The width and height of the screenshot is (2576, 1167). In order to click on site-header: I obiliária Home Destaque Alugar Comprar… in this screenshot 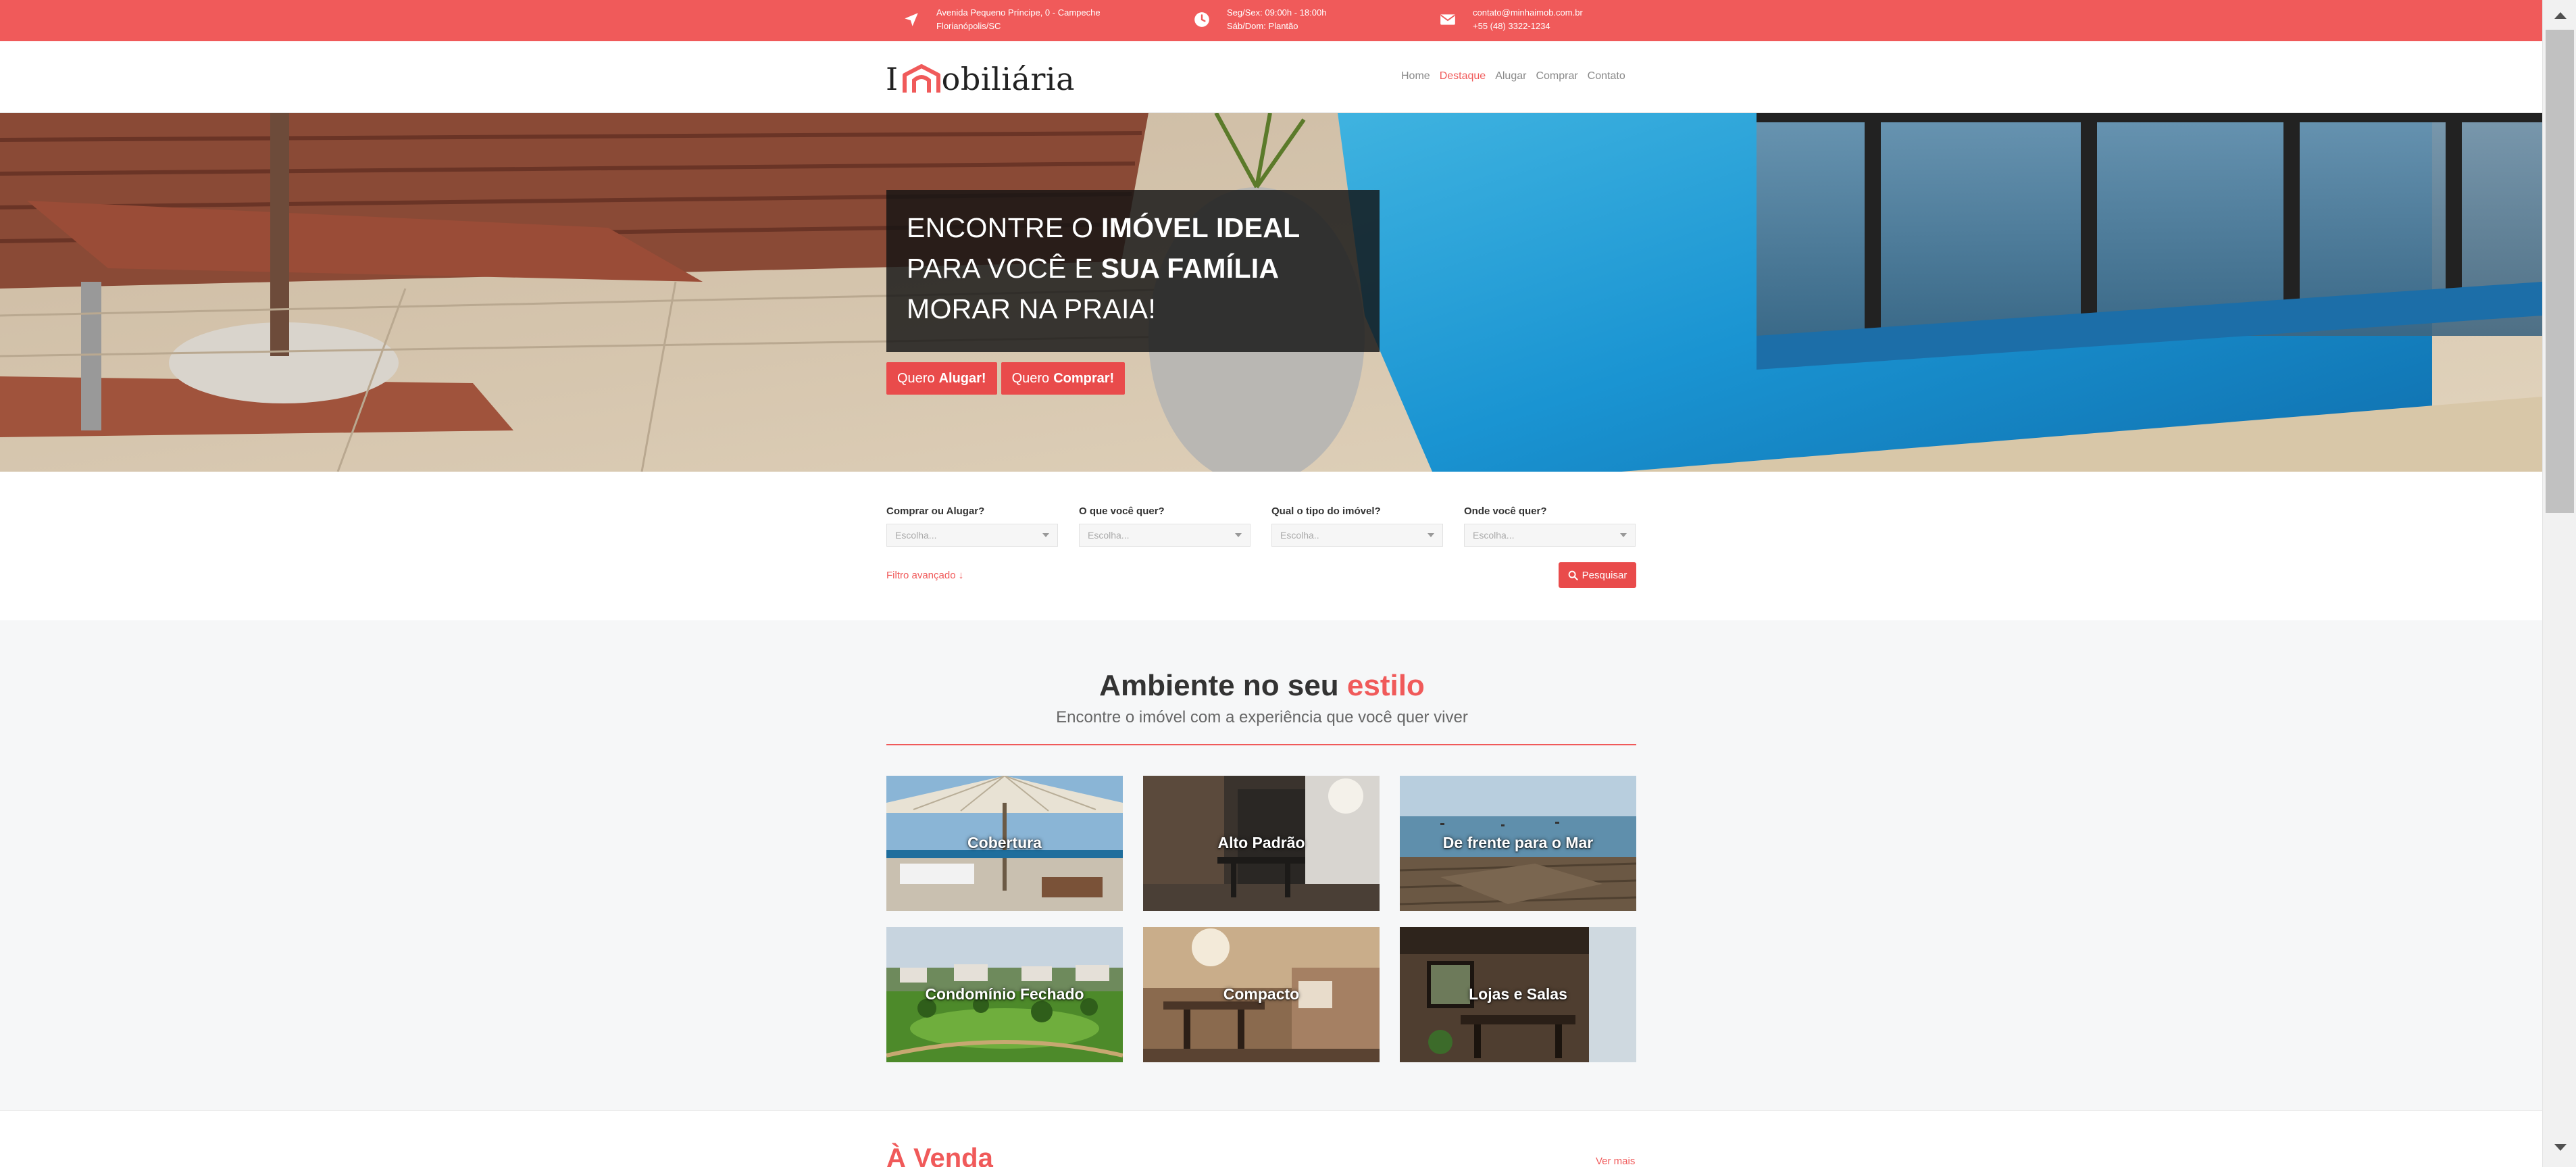, I will do `click(1271, 77)`.